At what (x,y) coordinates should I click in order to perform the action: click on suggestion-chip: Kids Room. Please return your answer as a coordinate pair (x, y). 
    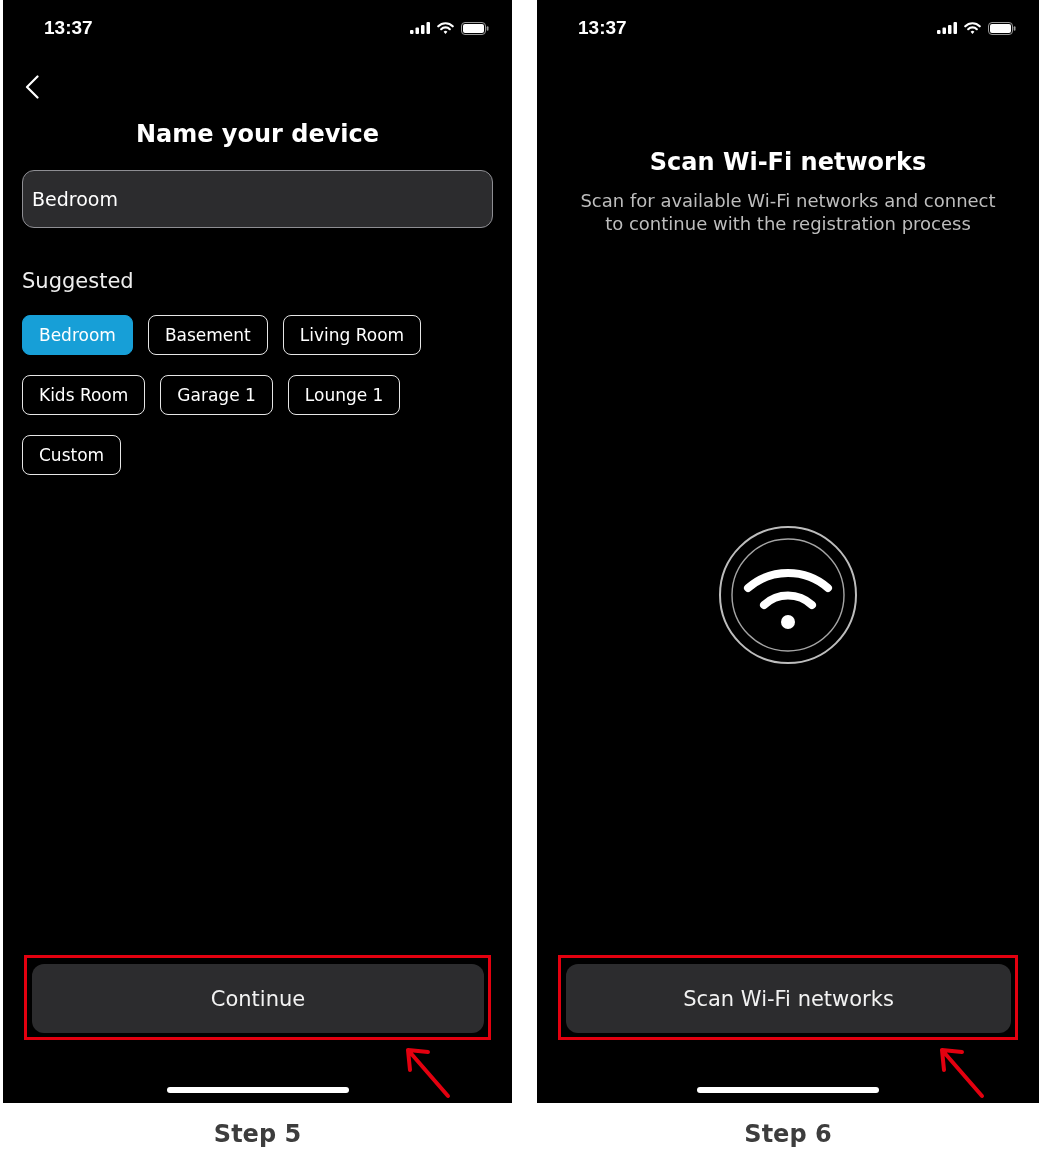
    Looking at the image, I should click on (84, 395).